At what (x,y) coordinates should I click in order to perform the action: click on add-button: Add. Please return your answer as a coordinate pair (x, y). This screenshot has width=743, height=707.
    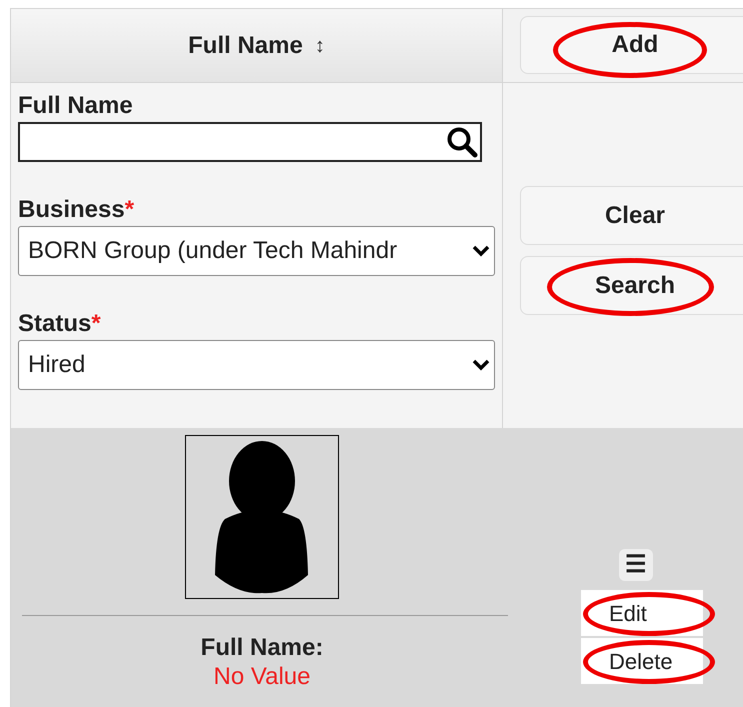
    Looking at the image, I should click on (631, 45).